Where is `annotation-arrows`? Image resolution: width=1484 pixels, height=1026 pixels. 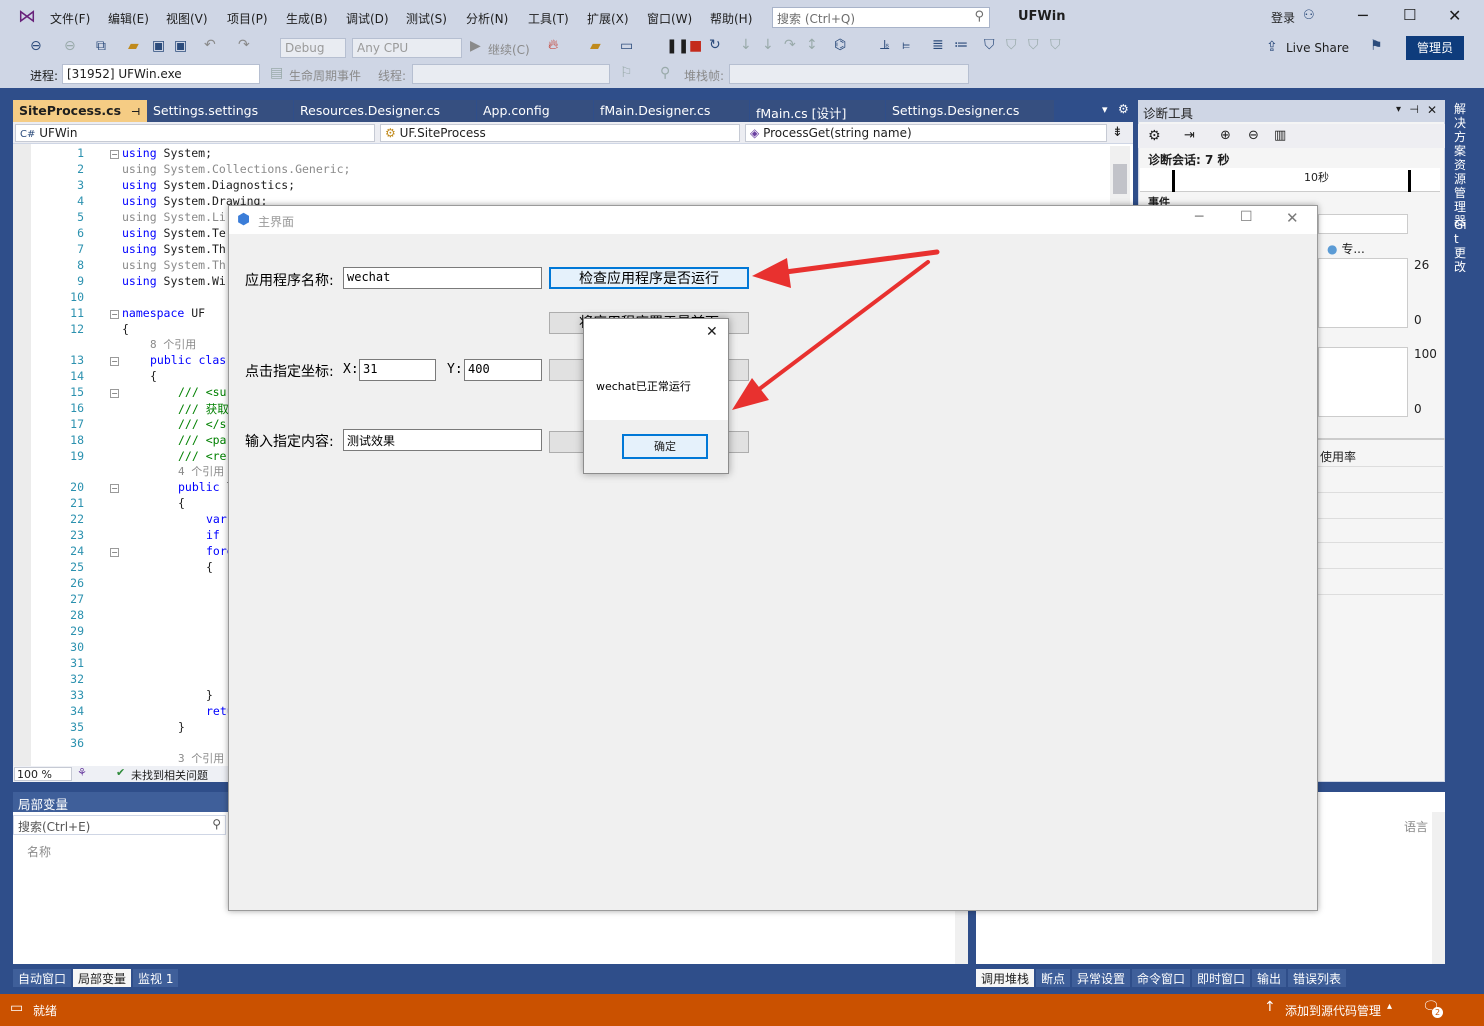
annotation-arrows is located at coordinates (836, 329).